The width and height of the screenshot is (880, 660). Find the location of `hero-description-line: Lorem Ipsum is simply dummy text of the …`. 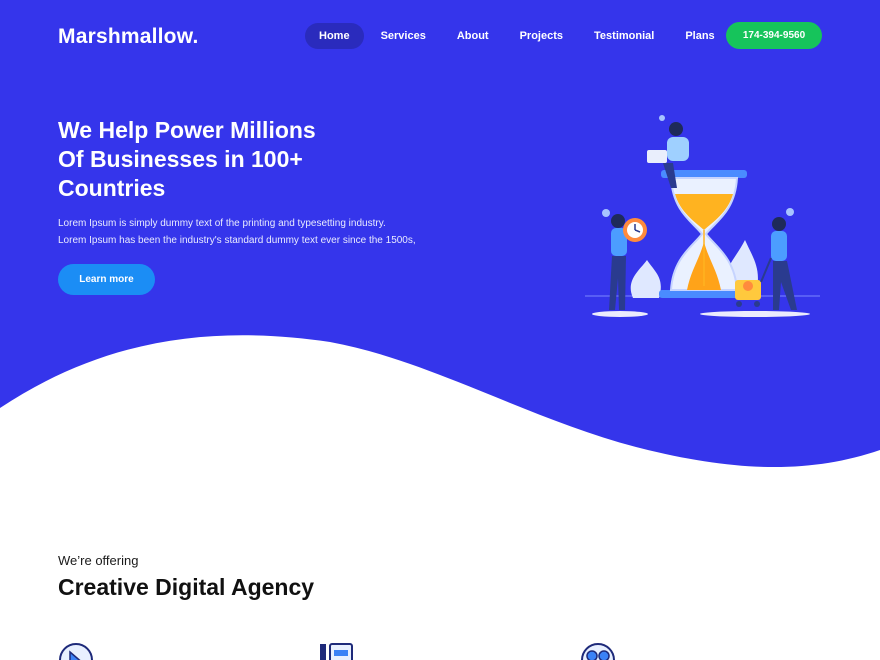

hero-description-line: Lorem Ipsum is simply dummy text of the … is located at coordinates (222, 223).